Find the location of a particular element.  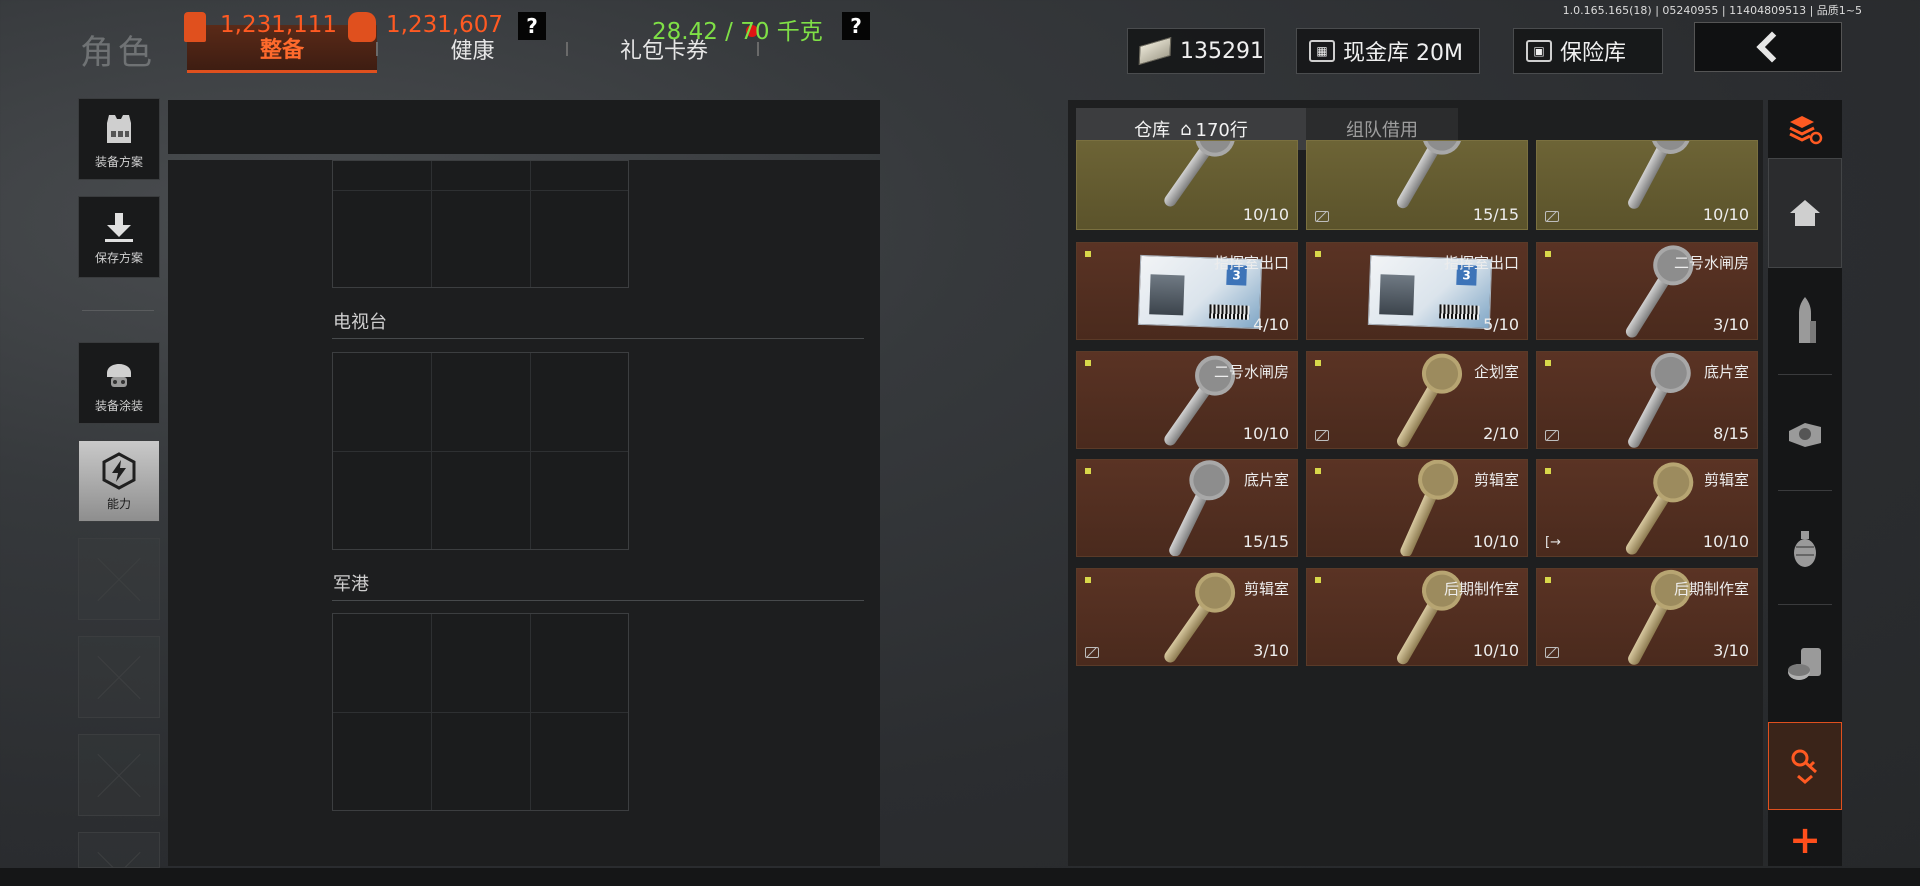

swap-layers-button is located at coordinates (1805, 129).